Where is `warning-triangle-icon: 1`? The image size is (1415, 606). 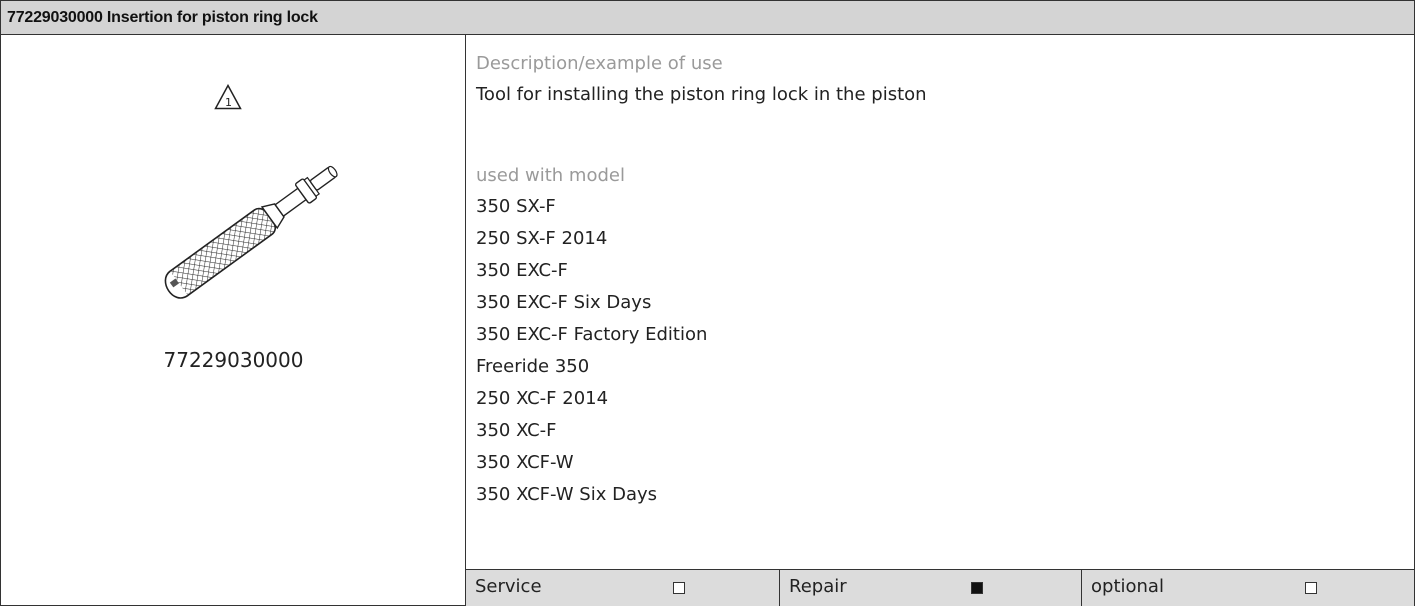 warning-triangle-icon: 1 is located at coordinates (228, 97).